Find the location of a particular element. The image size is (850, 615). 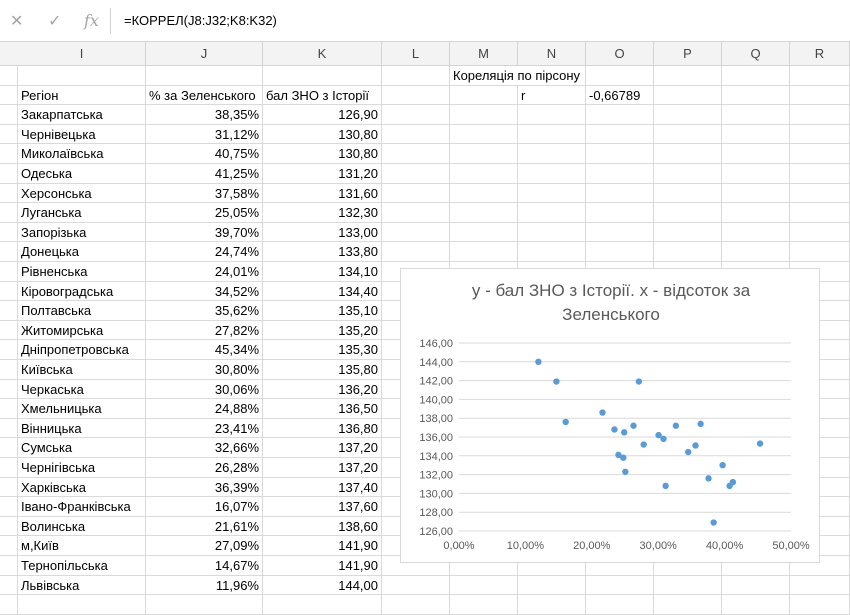

cell: 137,40 is located at coordinates (322, 487).